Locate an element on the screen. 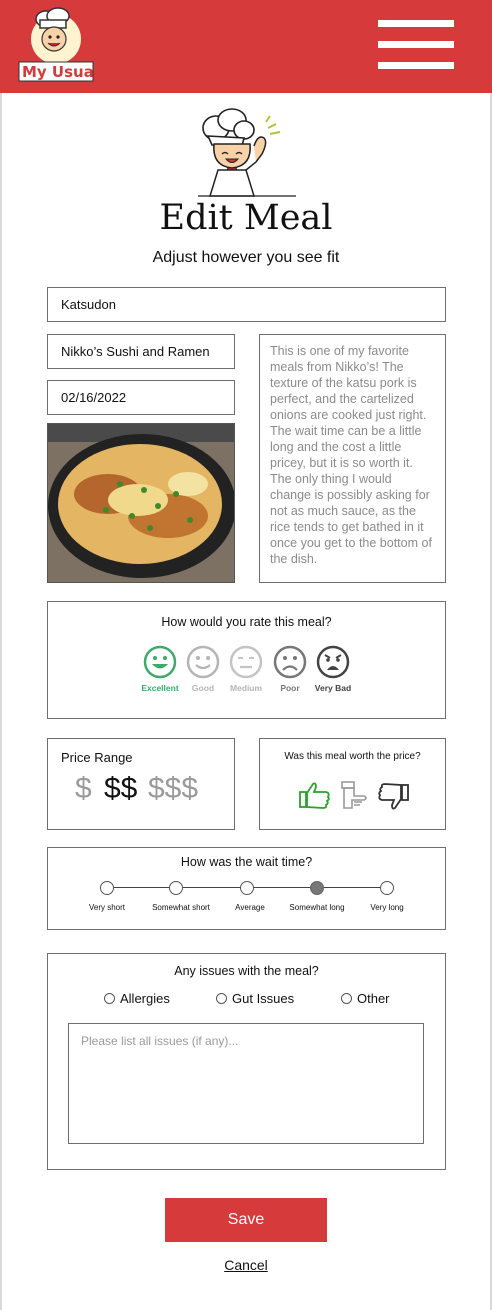 The height and width of the screenshot is (1310, 492). medium-face-icon is located at coordinates (246, 662).